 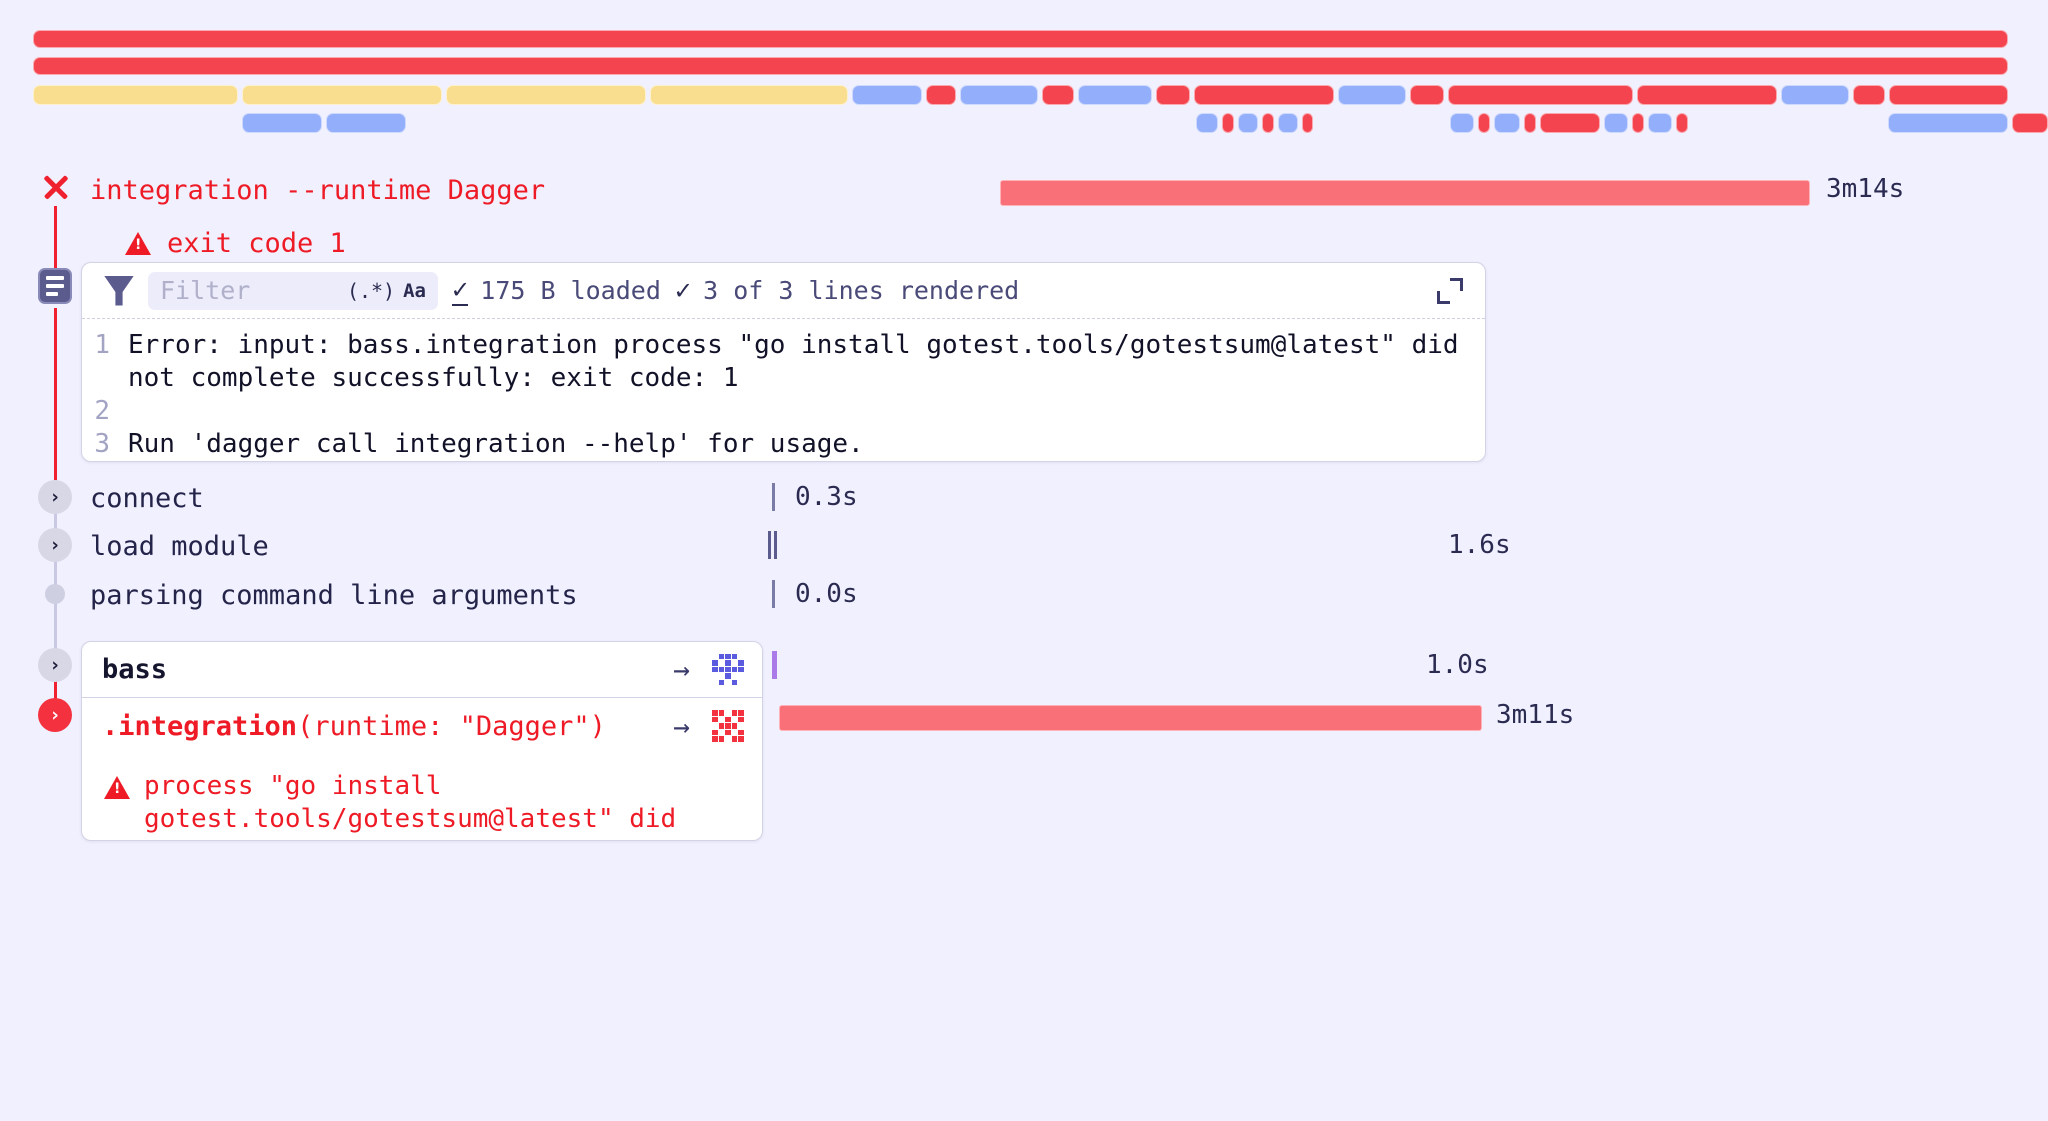 What do you see at coordinates (451, 726) in the screenshot?
I see `card-row-args: (runtime: "Dagger")` at bounding box center [451, 726].